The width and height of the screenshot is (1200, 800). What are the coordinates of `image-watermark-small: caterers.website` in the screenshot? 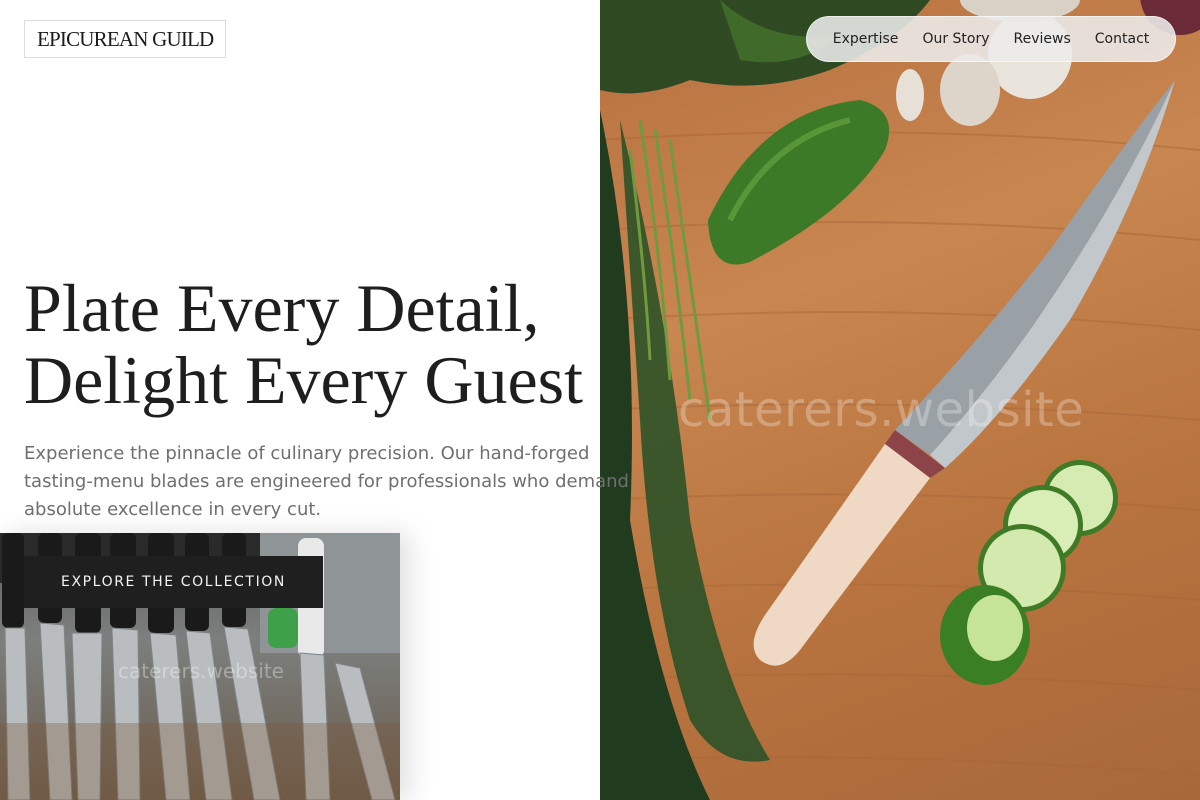 It's located at (201, 671).